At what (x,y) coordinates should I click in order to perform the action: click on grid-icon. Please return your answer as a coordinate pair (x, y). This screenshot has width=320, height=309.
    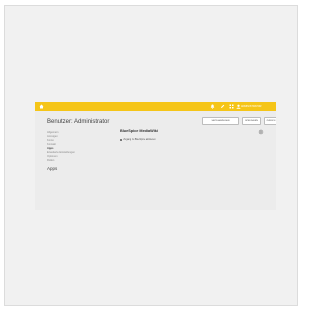
    Looking at the image, I should click on (231, 106).